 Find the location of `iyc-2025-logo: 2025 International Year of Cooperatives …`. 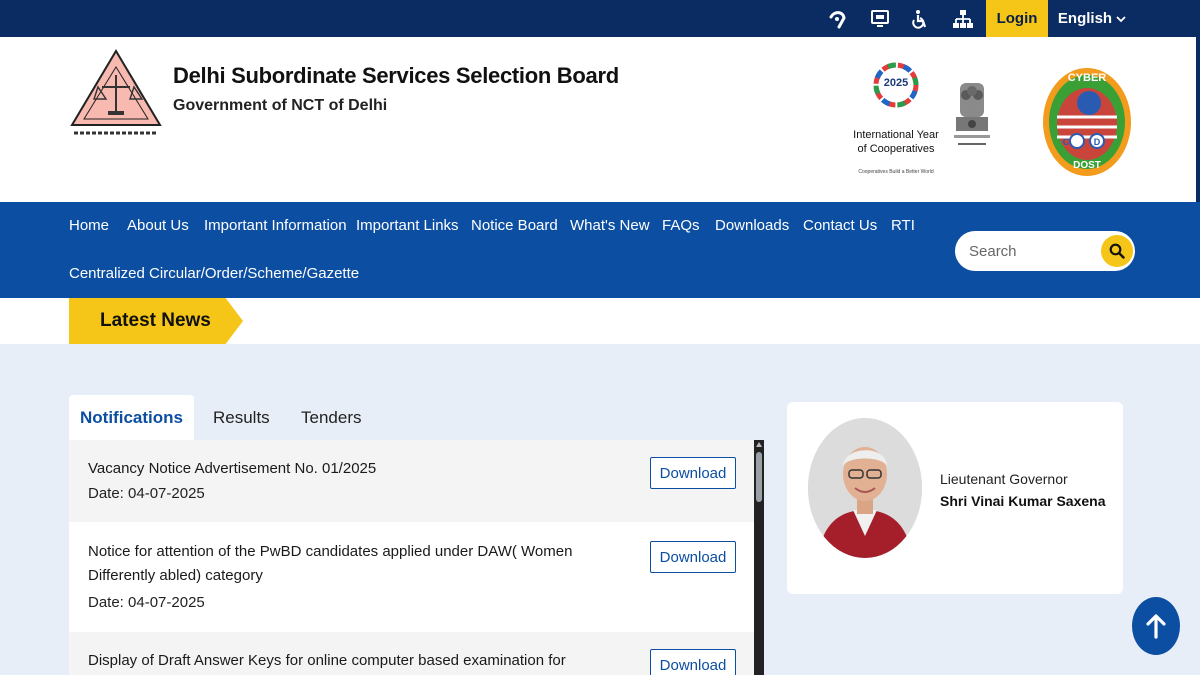

iyc-2025-logo: 2025 International Year of Cooperatives … is located at coordinates (896, 118).